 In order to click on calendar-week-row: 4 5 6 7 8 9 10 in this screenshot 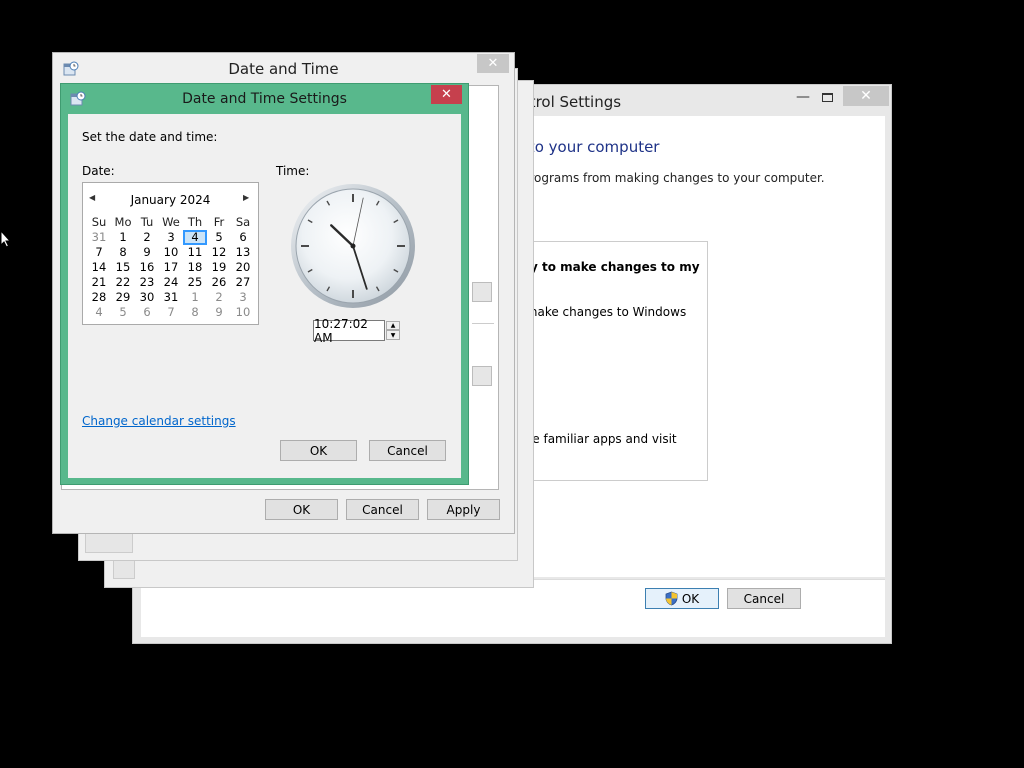, I will do `click(171, 312)`.